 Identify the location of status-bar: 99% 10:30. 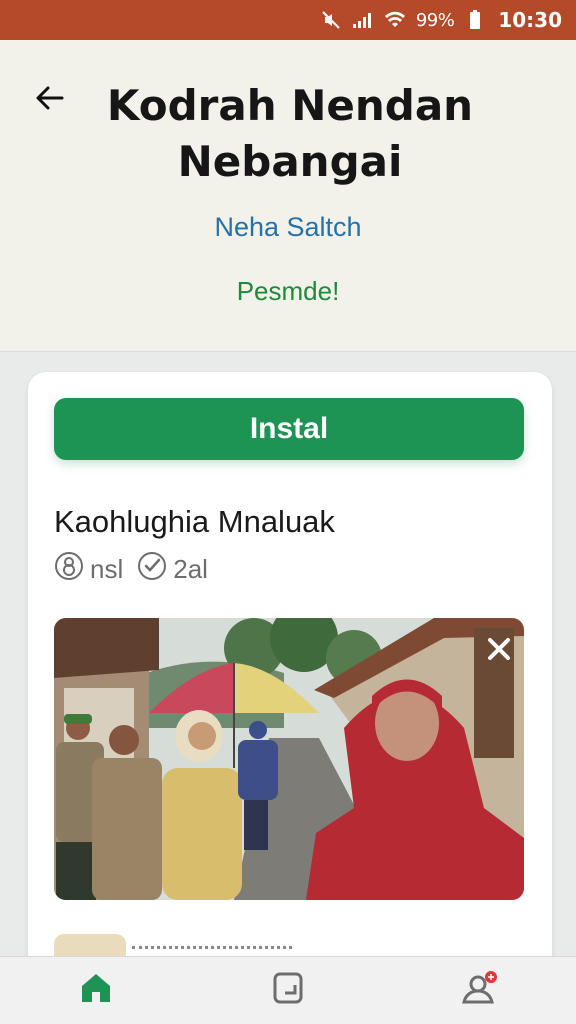
(288, 20).